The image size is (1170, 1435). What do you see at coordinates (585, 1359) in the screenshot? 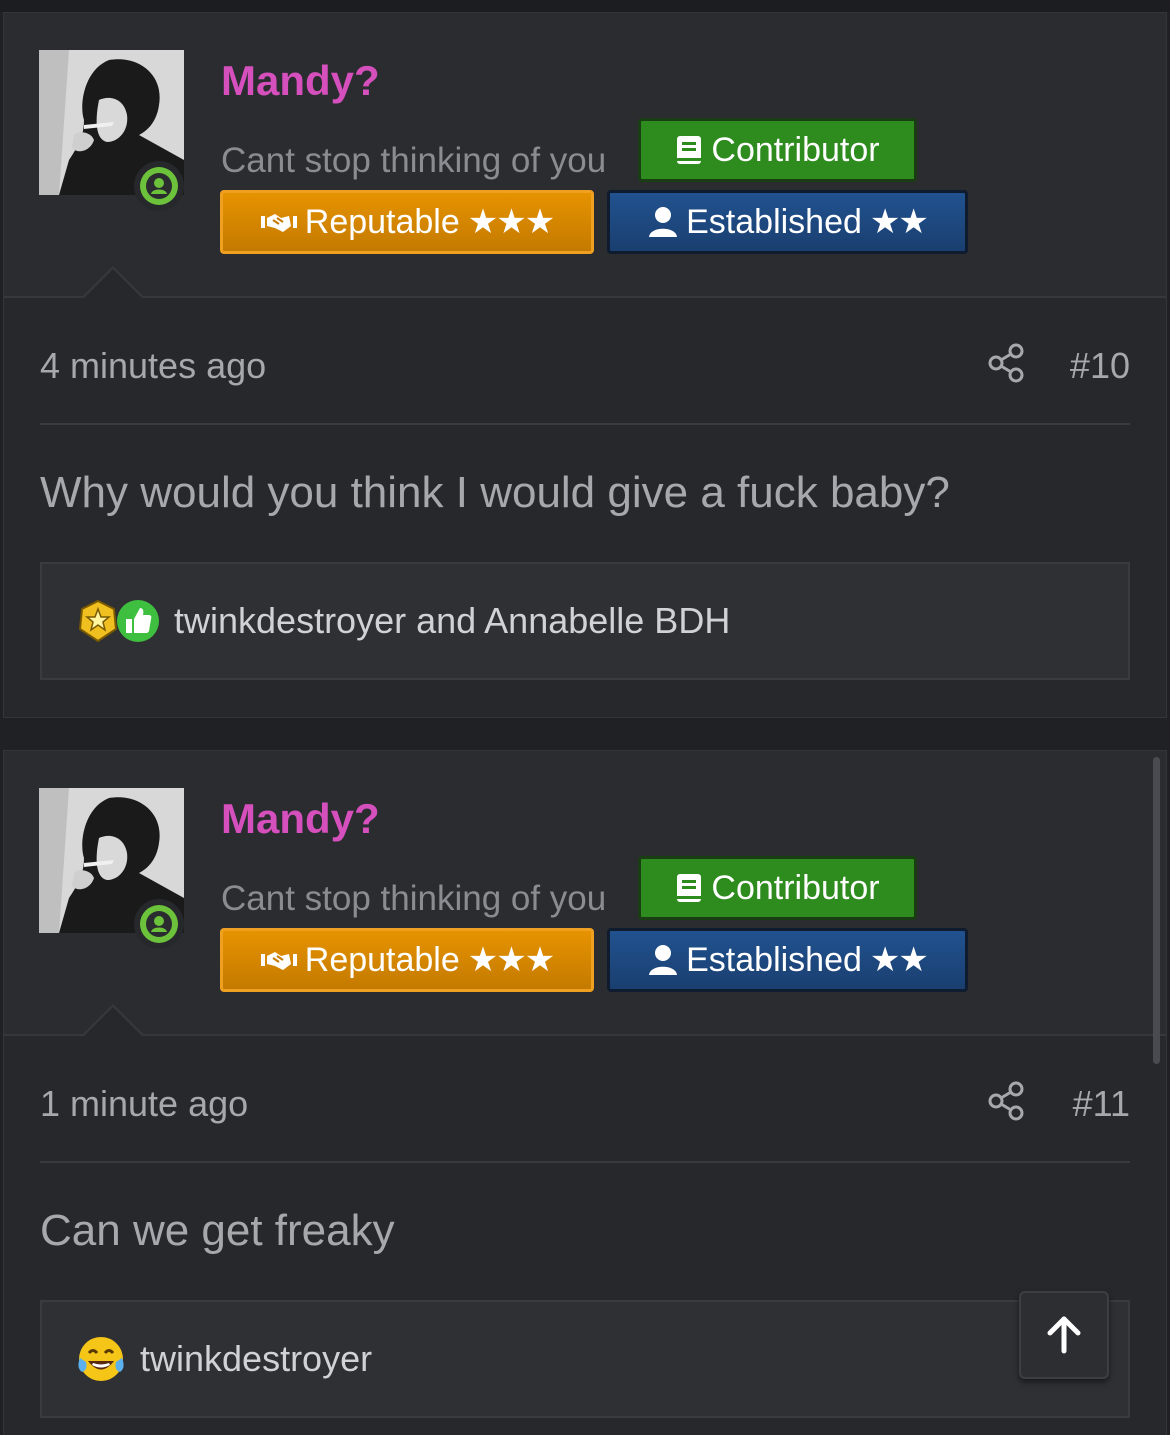
I see `reactions-bar: twinkdestroyer` at bounding box center [585, 1359].